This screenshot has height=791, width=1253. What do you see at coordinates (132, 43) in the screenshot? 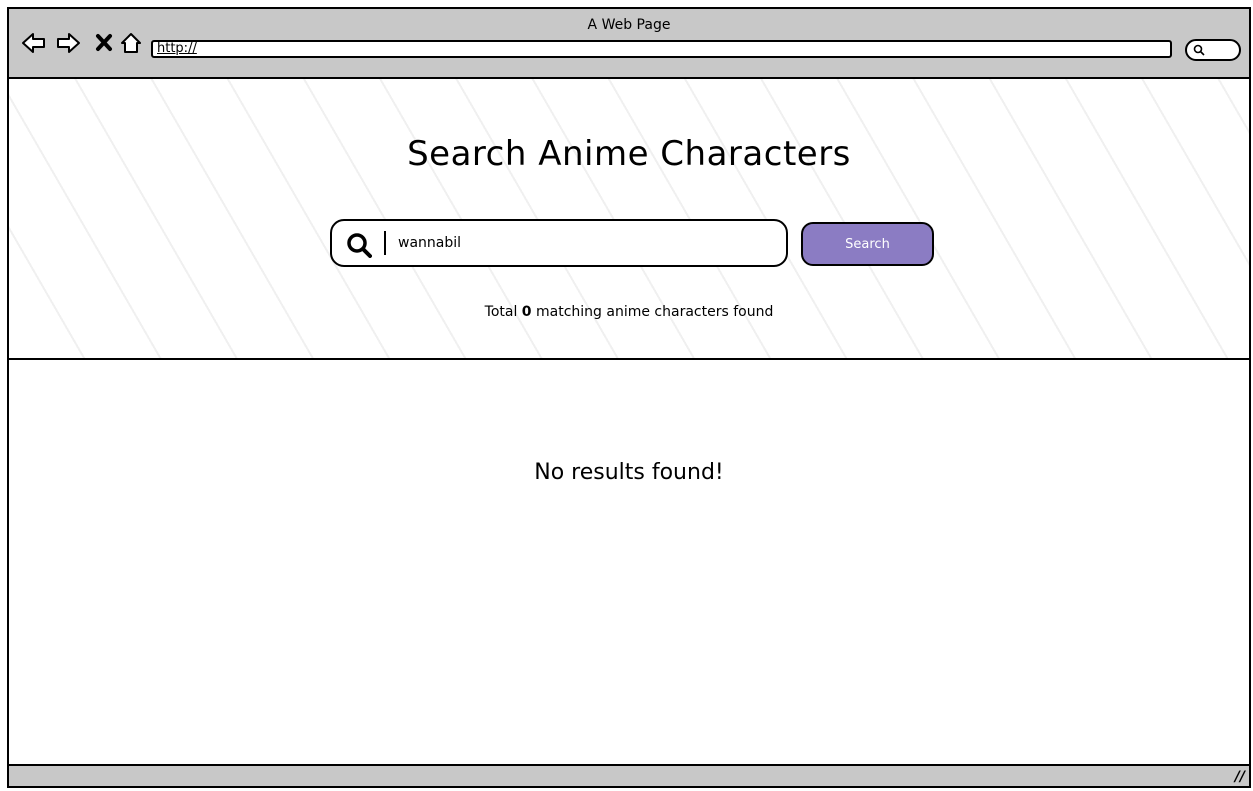
I see `home-icon` at bounding box center [132, 43].